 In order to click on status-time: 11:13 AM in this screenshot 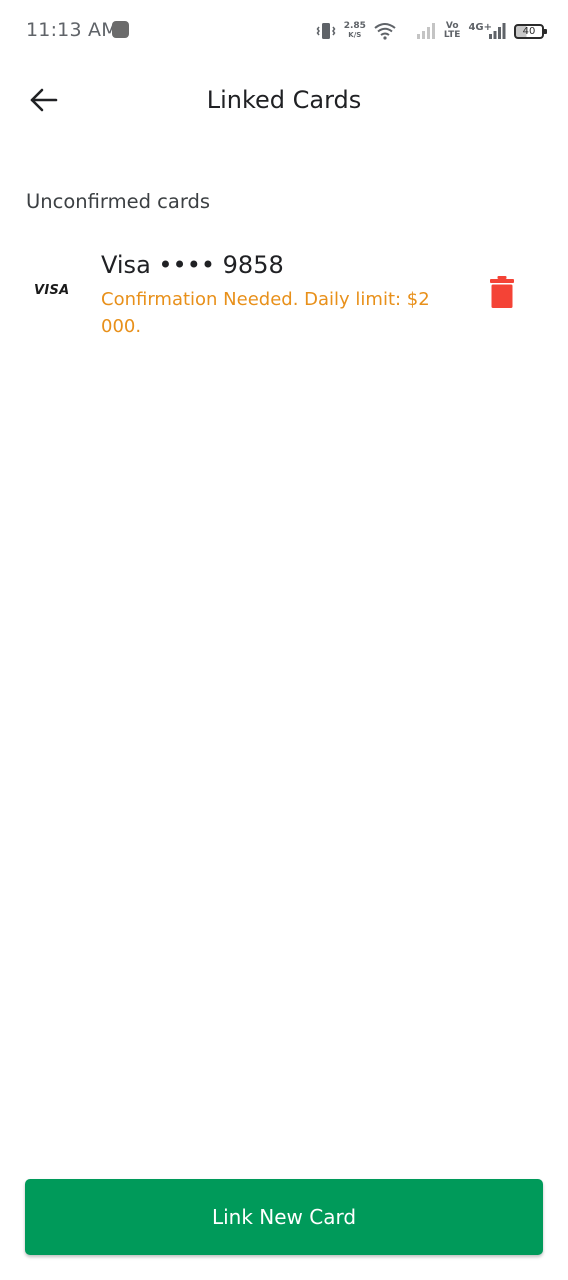, I will do `click(72, 30)`.